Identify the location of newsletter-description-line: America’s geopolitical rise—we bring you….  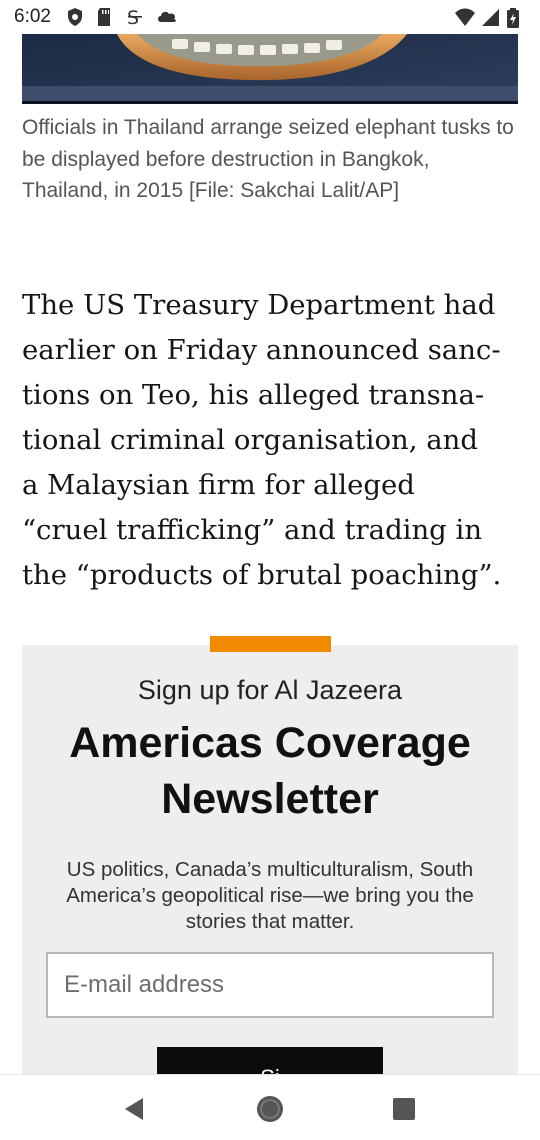
(270, 895).